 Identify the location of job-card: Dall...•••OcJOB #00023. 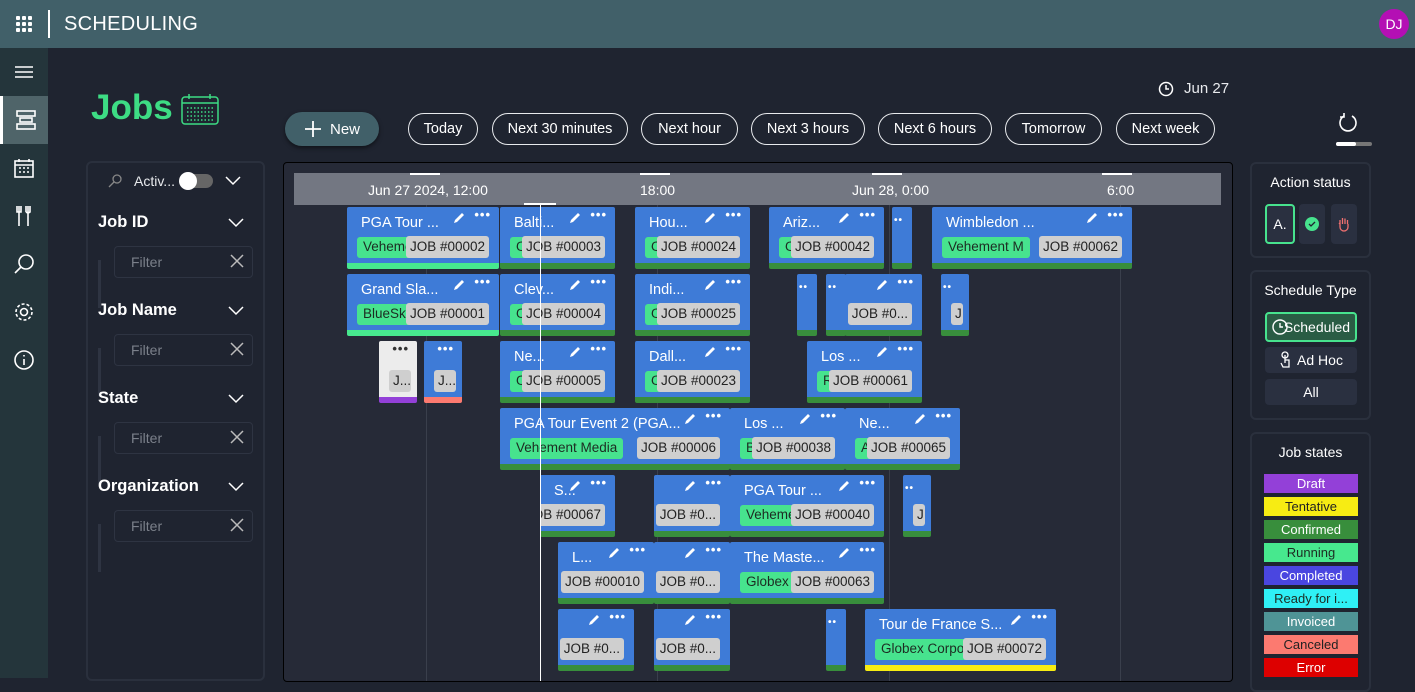
(692, 372).